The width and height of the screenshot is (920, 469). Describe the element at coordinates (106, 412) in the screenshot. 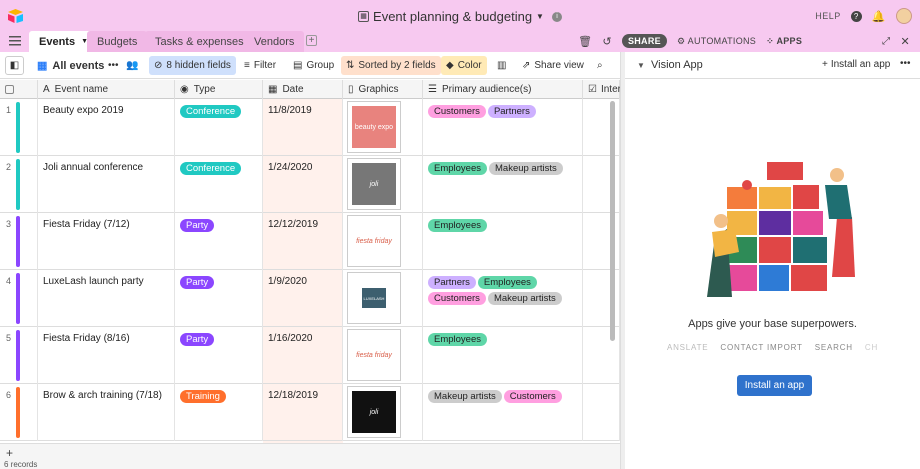

I see `event-name-cell: Brow & arch training (7/18)` at that location.